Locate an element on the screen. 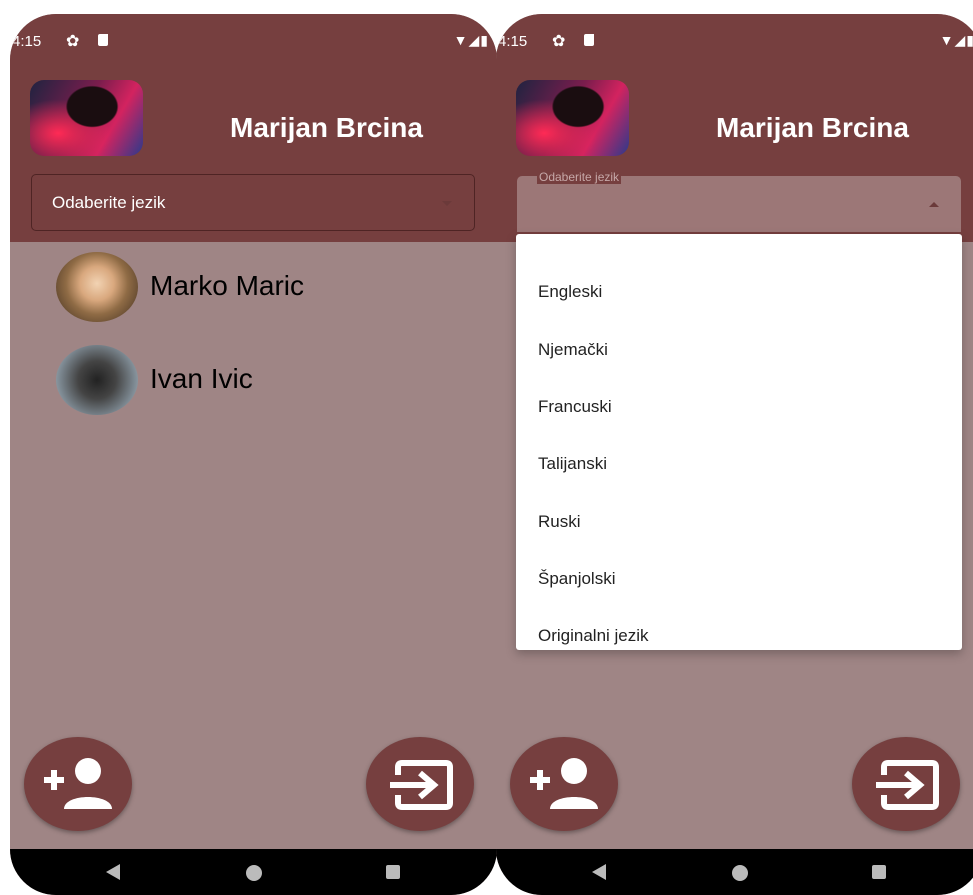 This screenshot has height=895, width=973. language-option: Engleski is located at coordinates (570, 292).